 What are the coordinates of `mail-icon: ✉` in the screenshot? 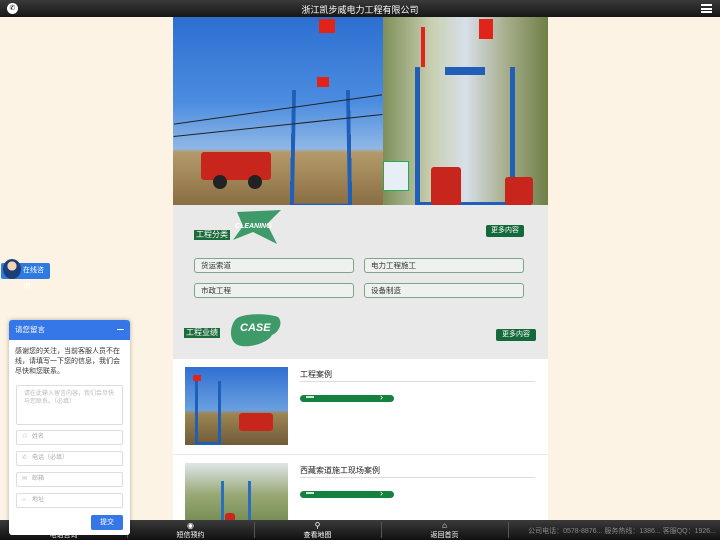 It's located at (25, 479).